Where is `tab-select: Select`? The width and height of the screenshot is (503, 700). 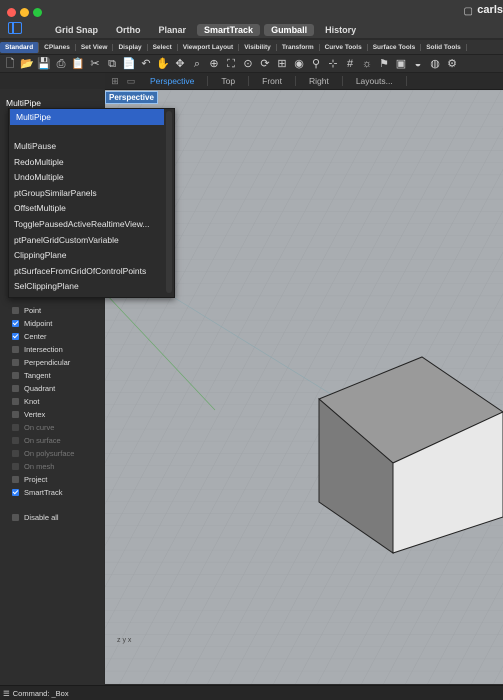 tab-select: Select is located at coordinates (163, 47).